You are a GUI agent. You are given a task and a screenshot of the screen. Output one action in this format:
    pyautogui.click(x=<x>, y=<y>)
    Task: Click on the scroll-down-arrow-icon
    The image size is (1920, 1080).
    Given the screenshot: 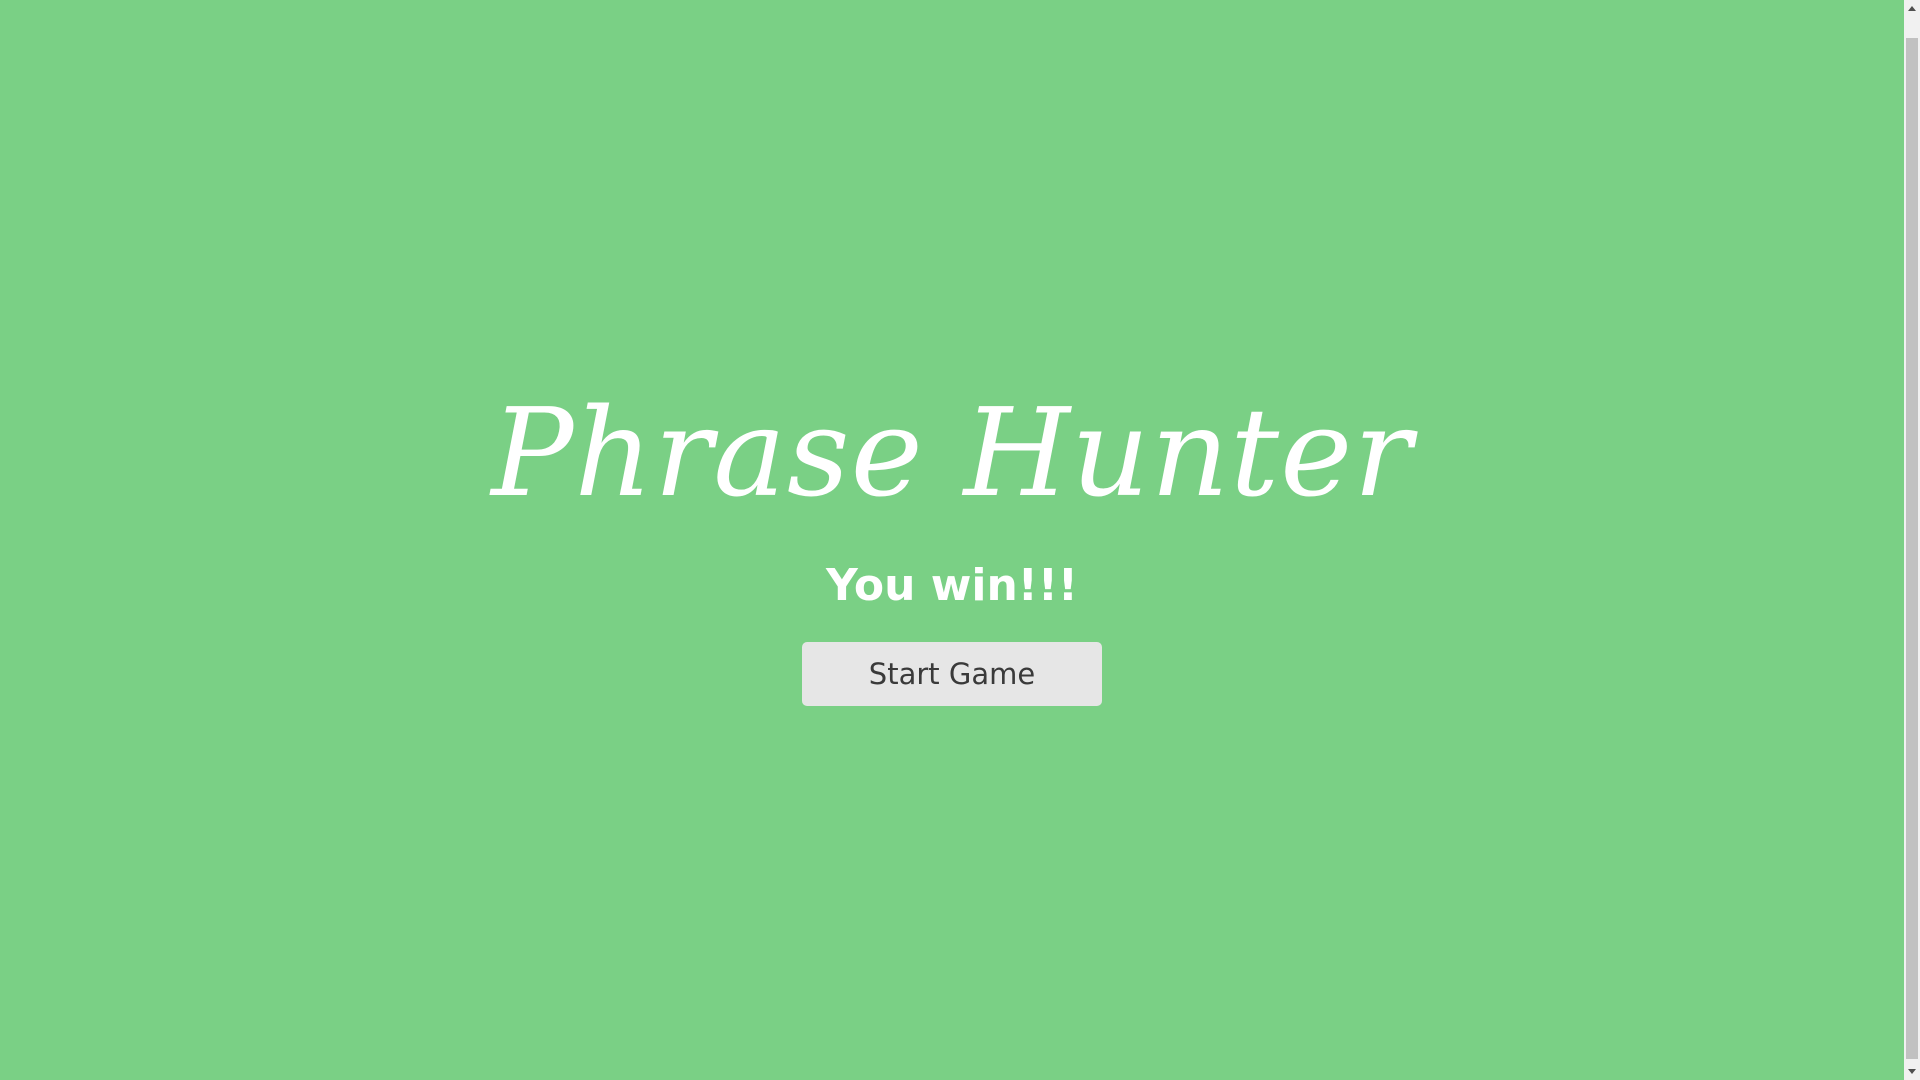 What is the action you would take?
    pyautogui.click(x=1912, y=1071)
    